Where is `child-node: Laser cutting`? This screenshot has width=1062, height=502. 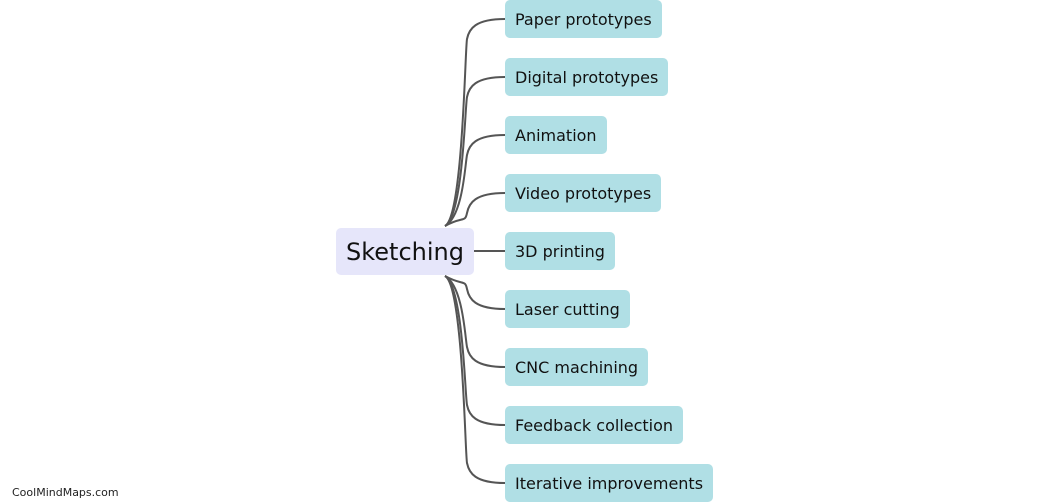 child-node: Laser cutting is located at coordinates (567, 309).